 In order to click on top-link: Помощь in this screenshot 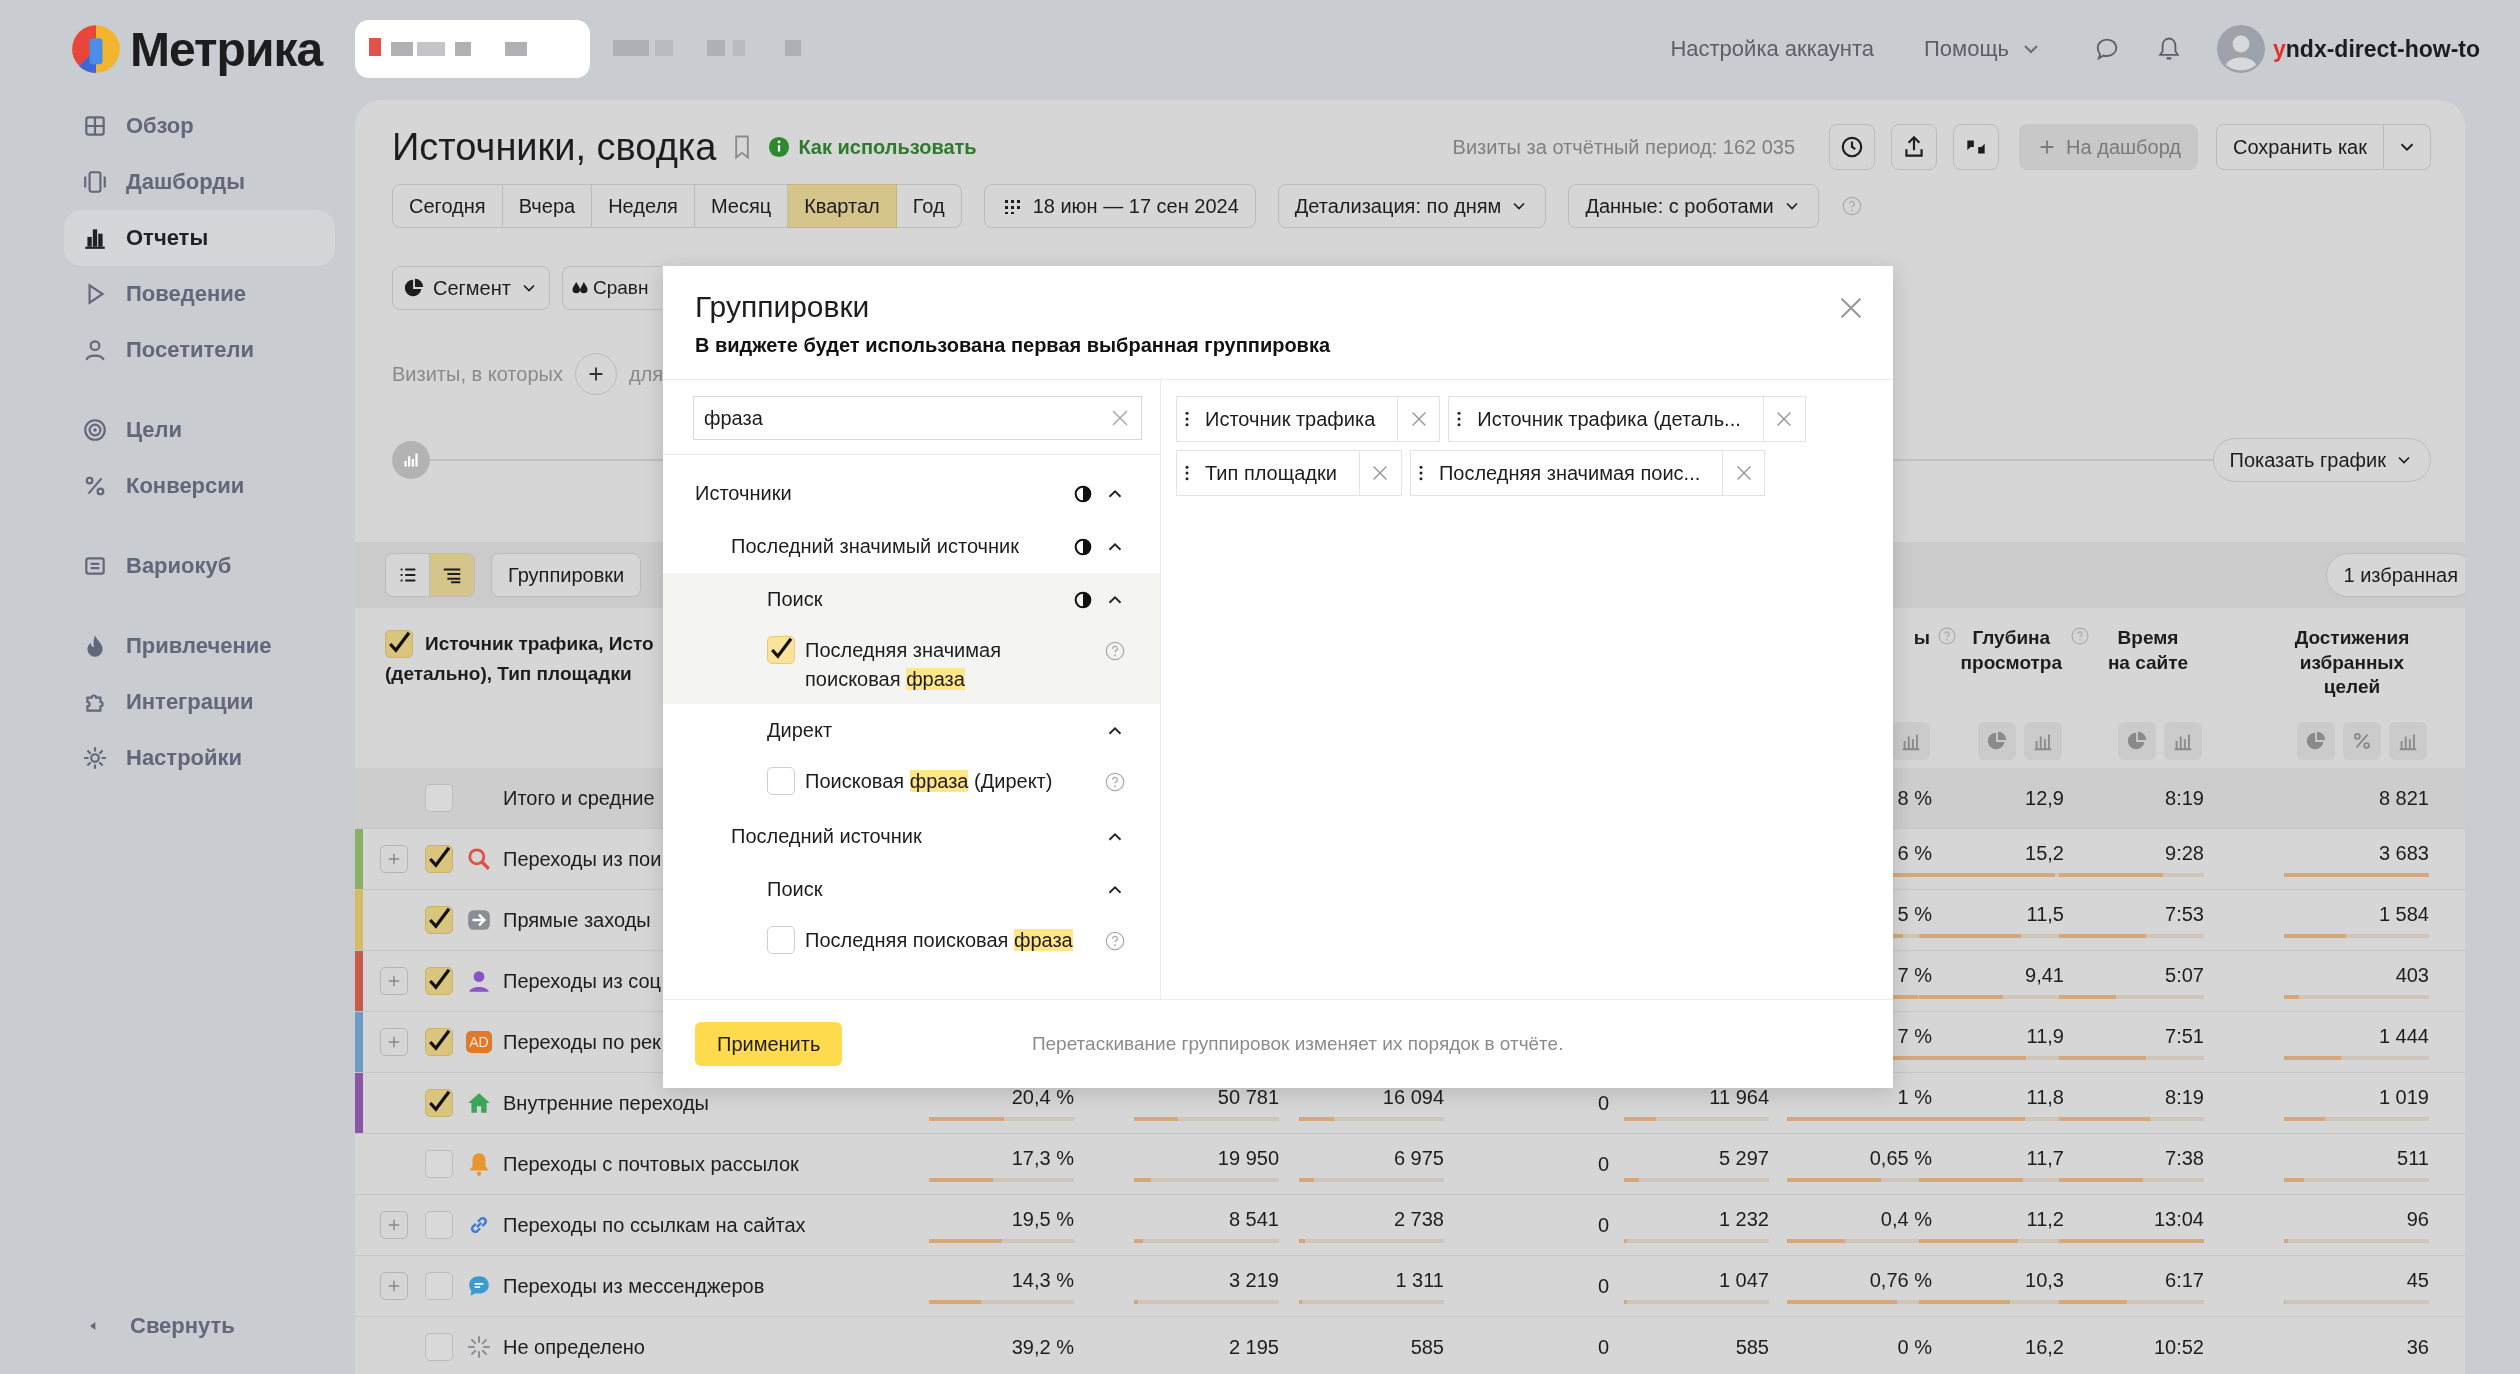, I will do `click(1983, 49)`.